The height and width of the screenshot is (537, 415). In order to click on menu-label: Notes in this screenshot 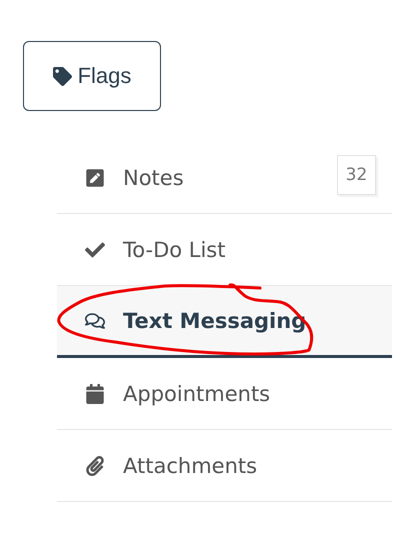, I will do `click(153, 178)`.